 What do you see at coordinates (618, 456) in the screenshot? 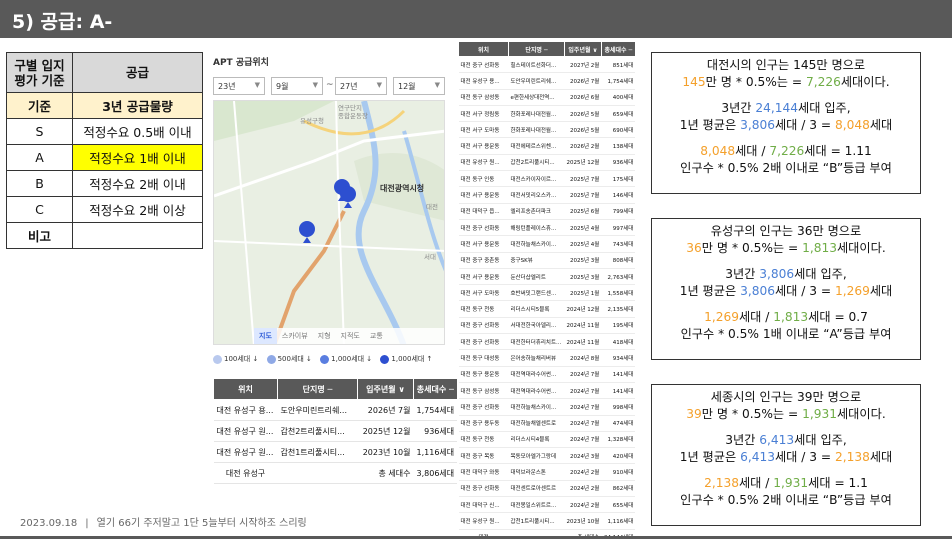
I see `cell-households: 420세대` at bounding box center [618, 456].